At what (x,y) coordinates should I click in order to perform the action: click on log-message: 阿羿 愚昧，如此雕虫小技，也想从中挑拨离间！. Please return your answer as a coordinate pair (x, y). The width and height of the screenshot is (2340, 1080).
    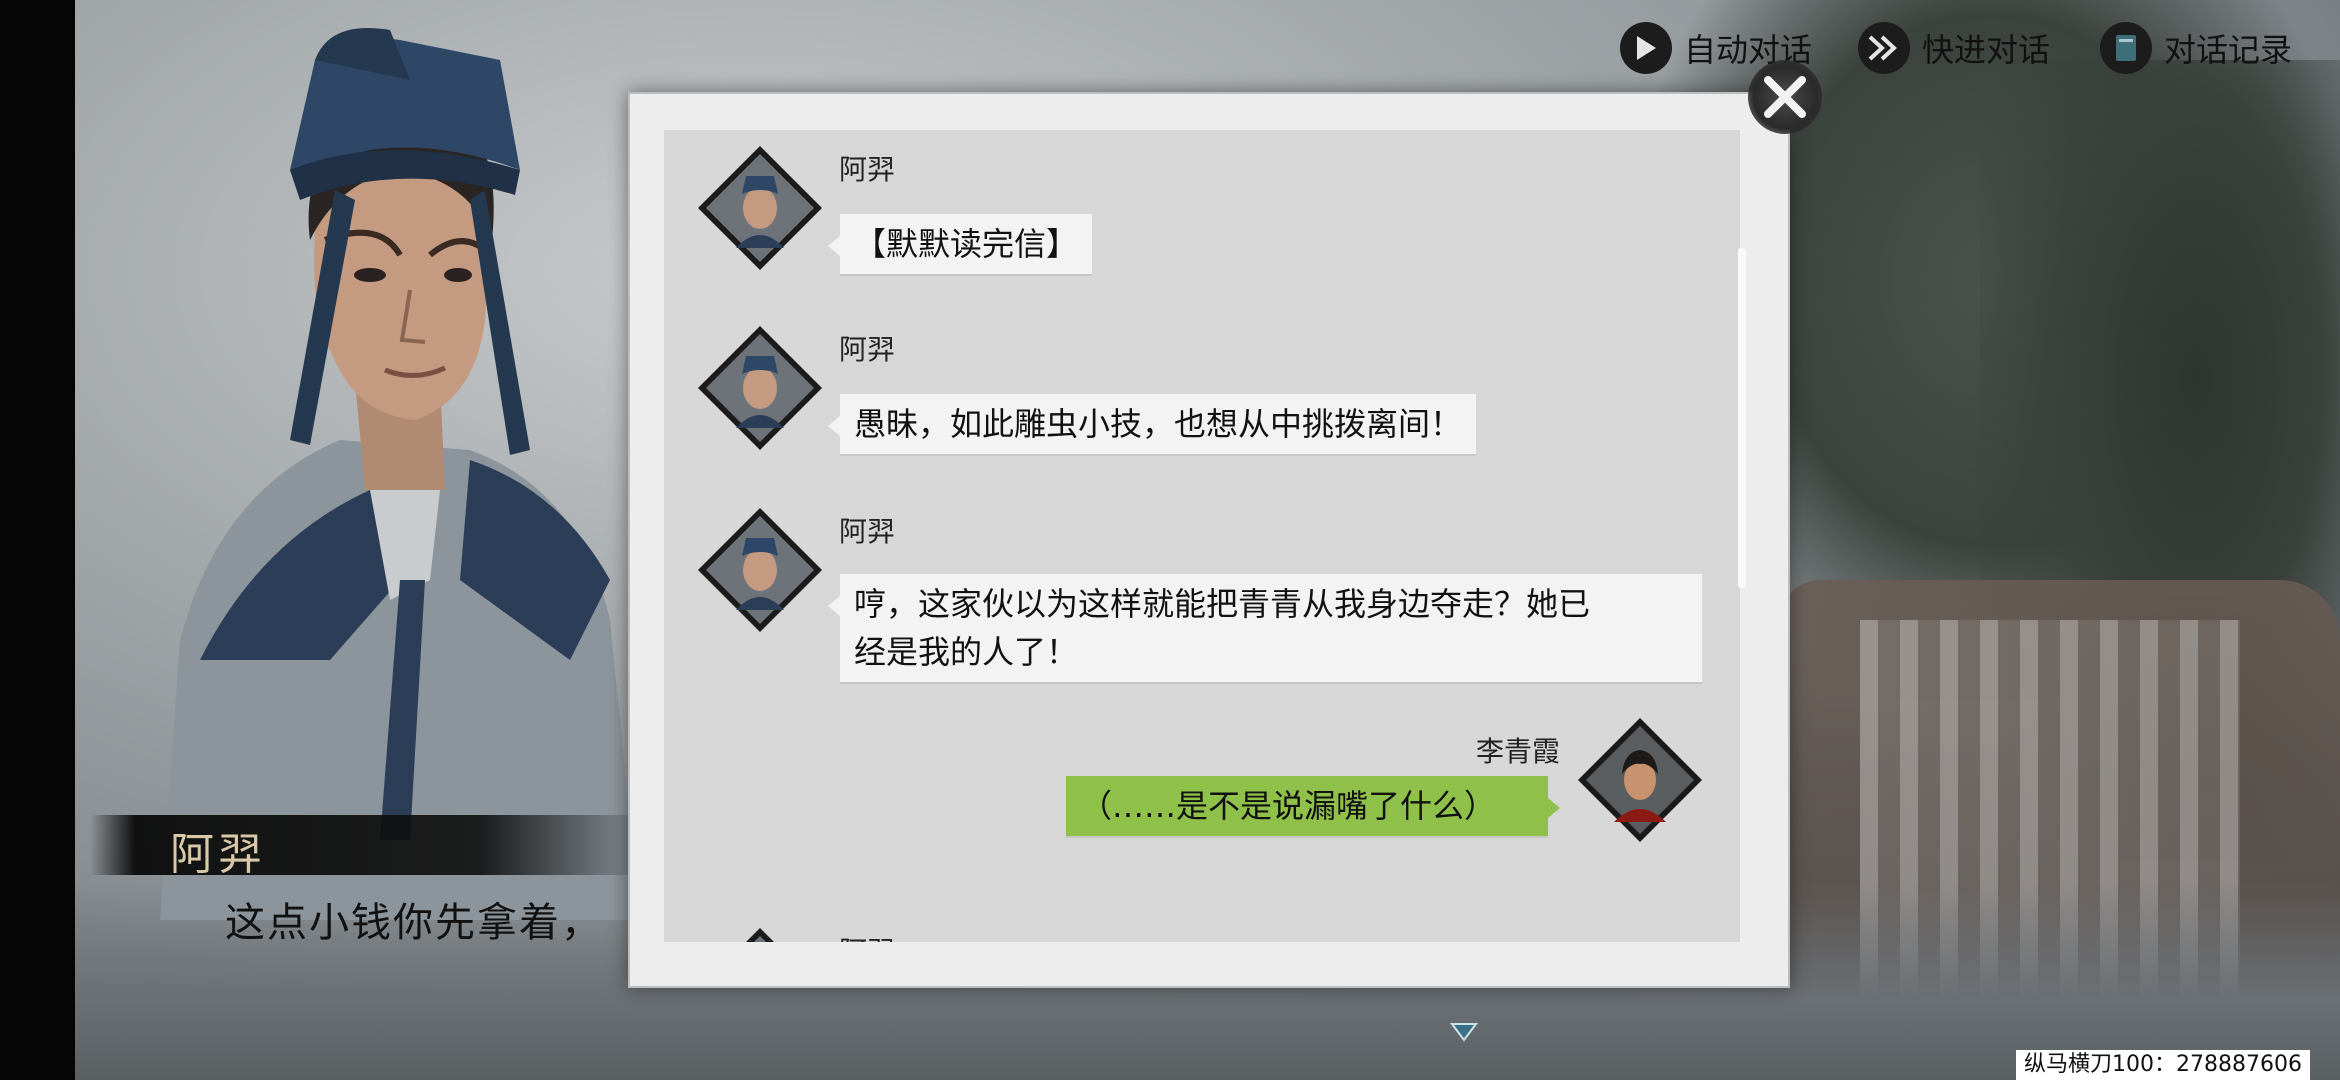
    Looking at the image, I should click on (1202, 395).